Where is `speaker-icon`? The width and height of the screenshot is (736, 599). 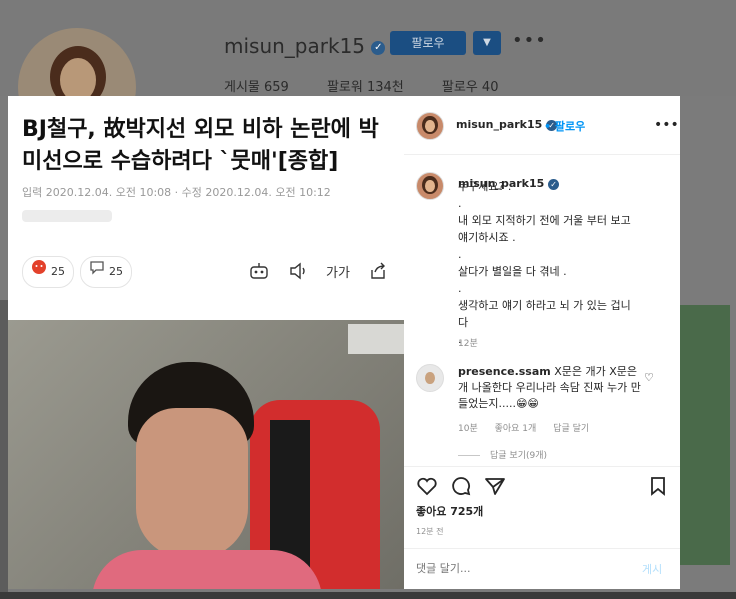 speaker-icon is located at coordinates (298, 273).